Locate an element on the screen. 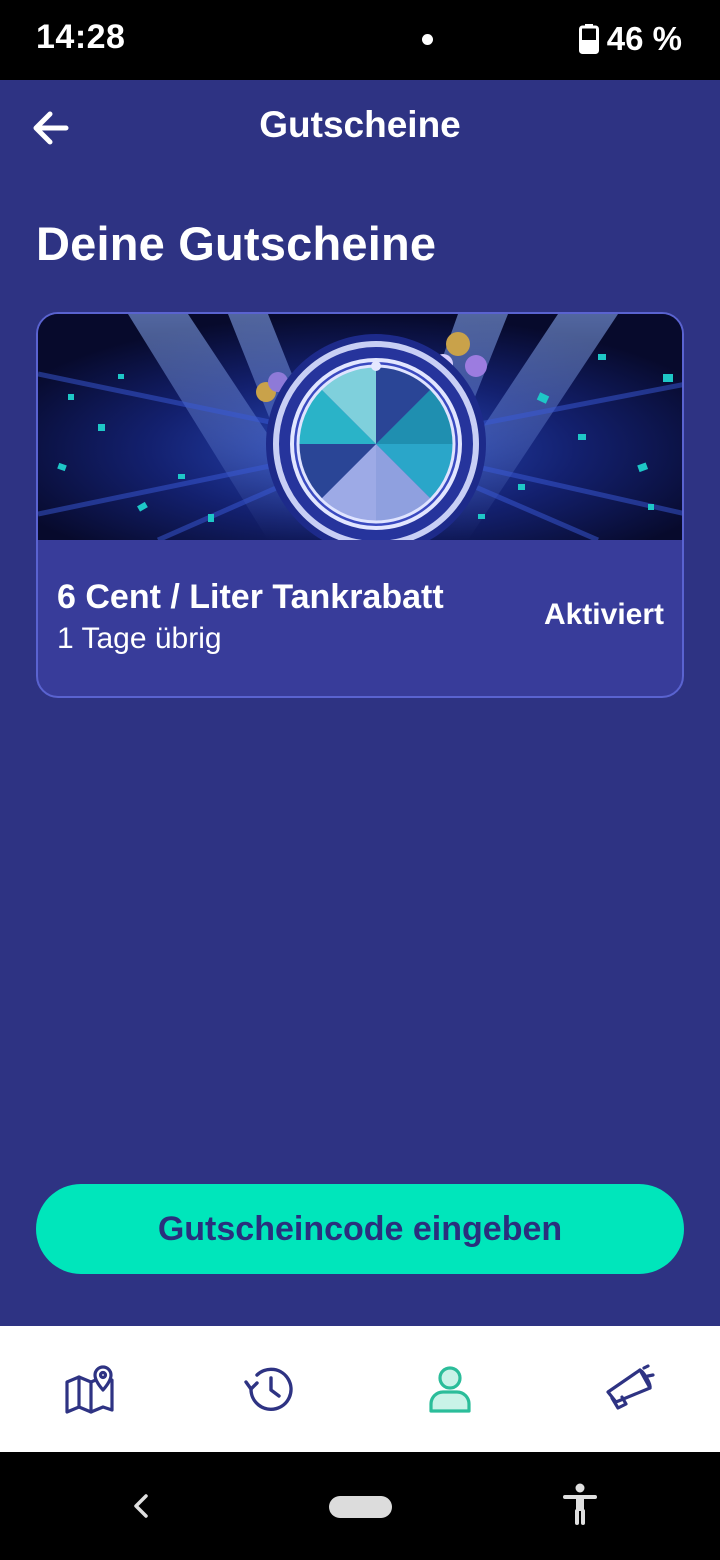 This screenshot has width=720, height=1560. system-navigation-bar is located at coordinates (360, 1506).